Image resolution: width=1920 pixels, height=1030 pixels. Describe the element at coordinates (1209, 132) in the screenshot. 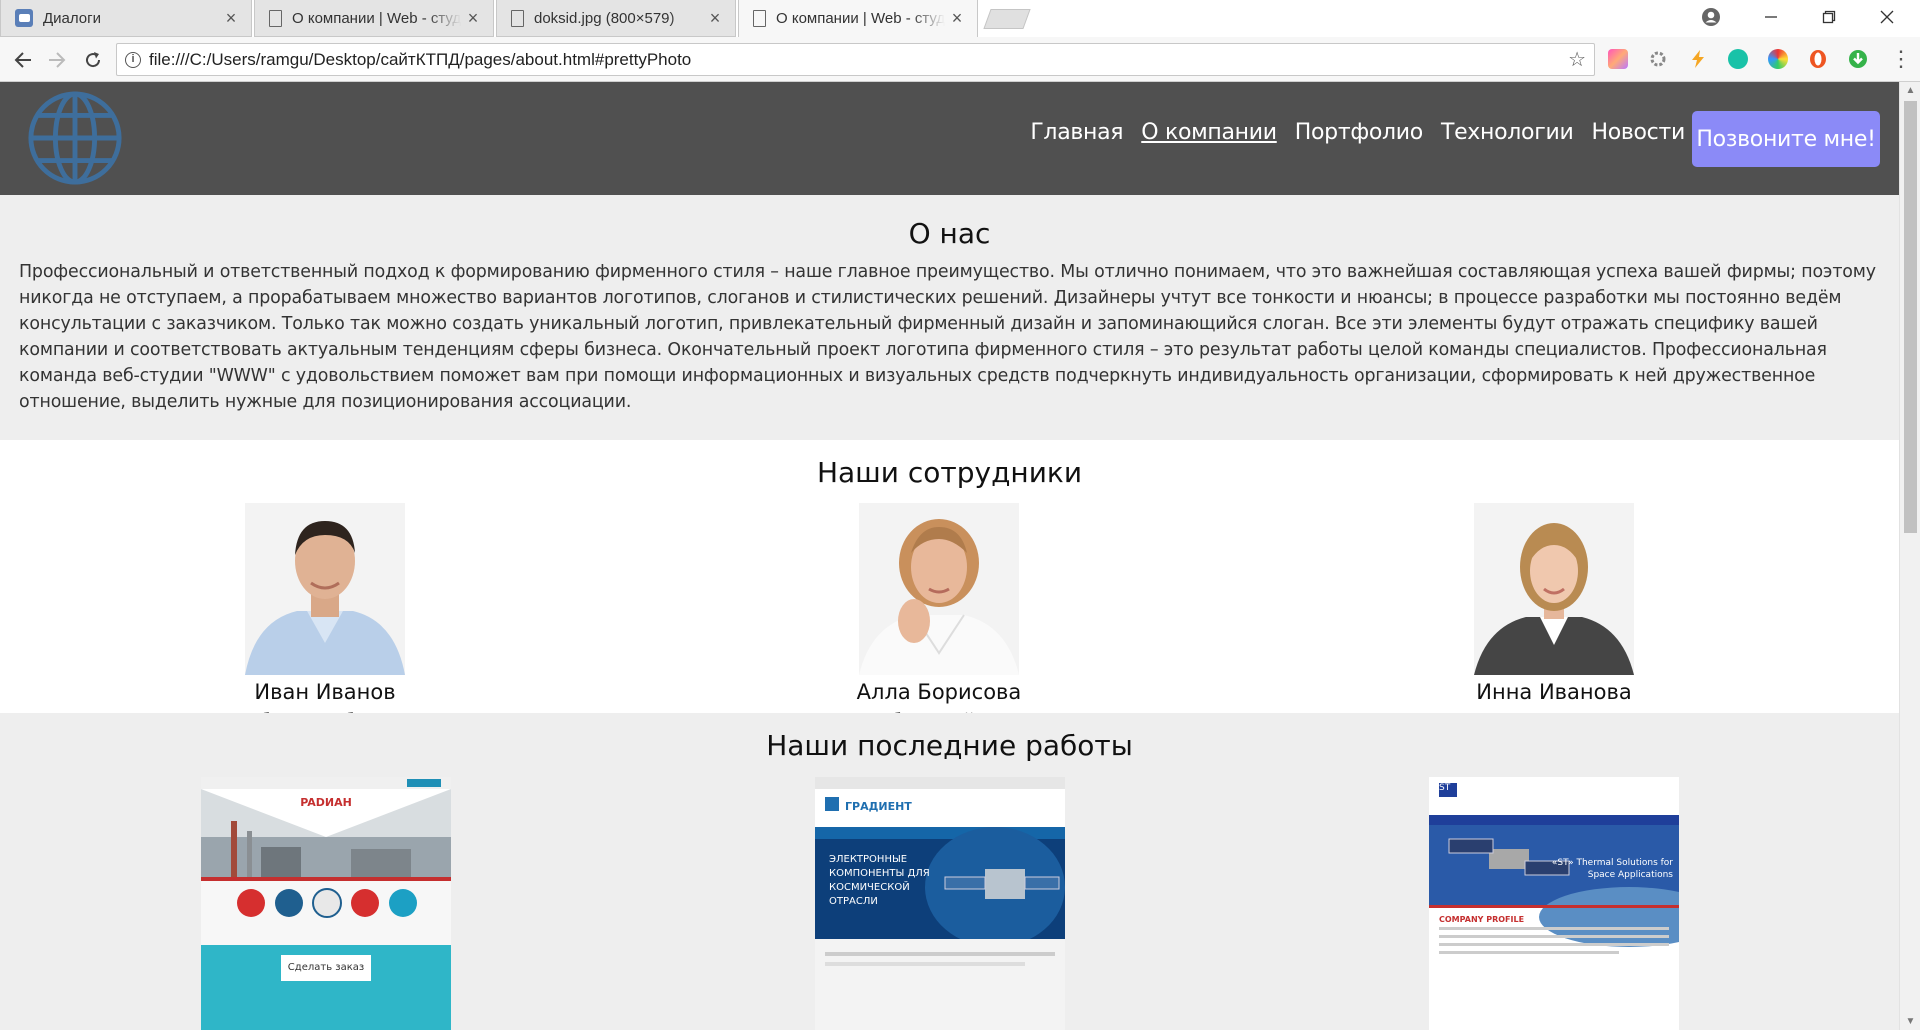

I see `nav-link-about: О компании` at that location.